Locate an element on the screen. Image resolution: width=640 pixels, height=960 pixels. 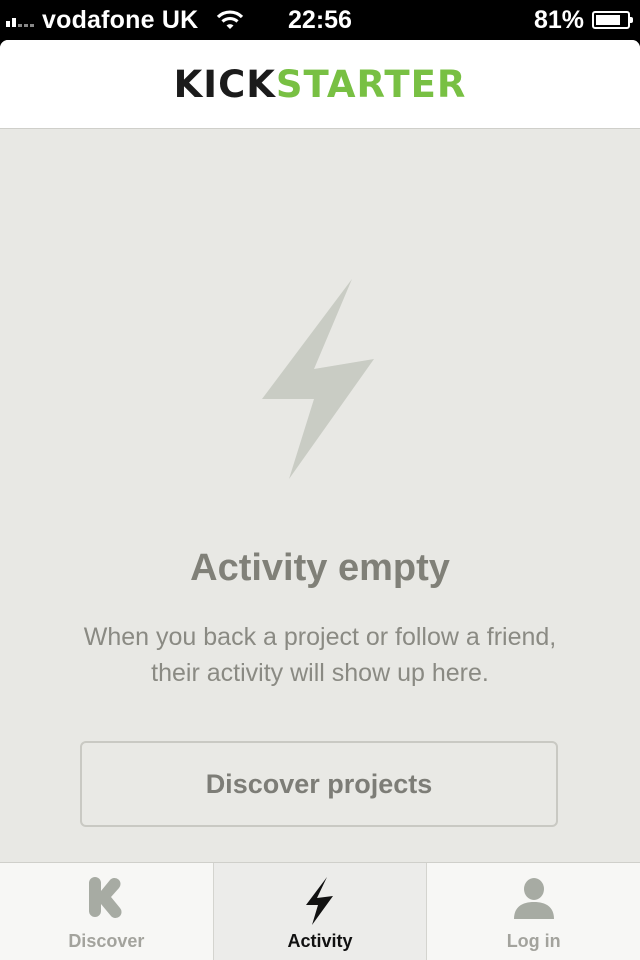
battery-fill is located at coordinates (608, 20).